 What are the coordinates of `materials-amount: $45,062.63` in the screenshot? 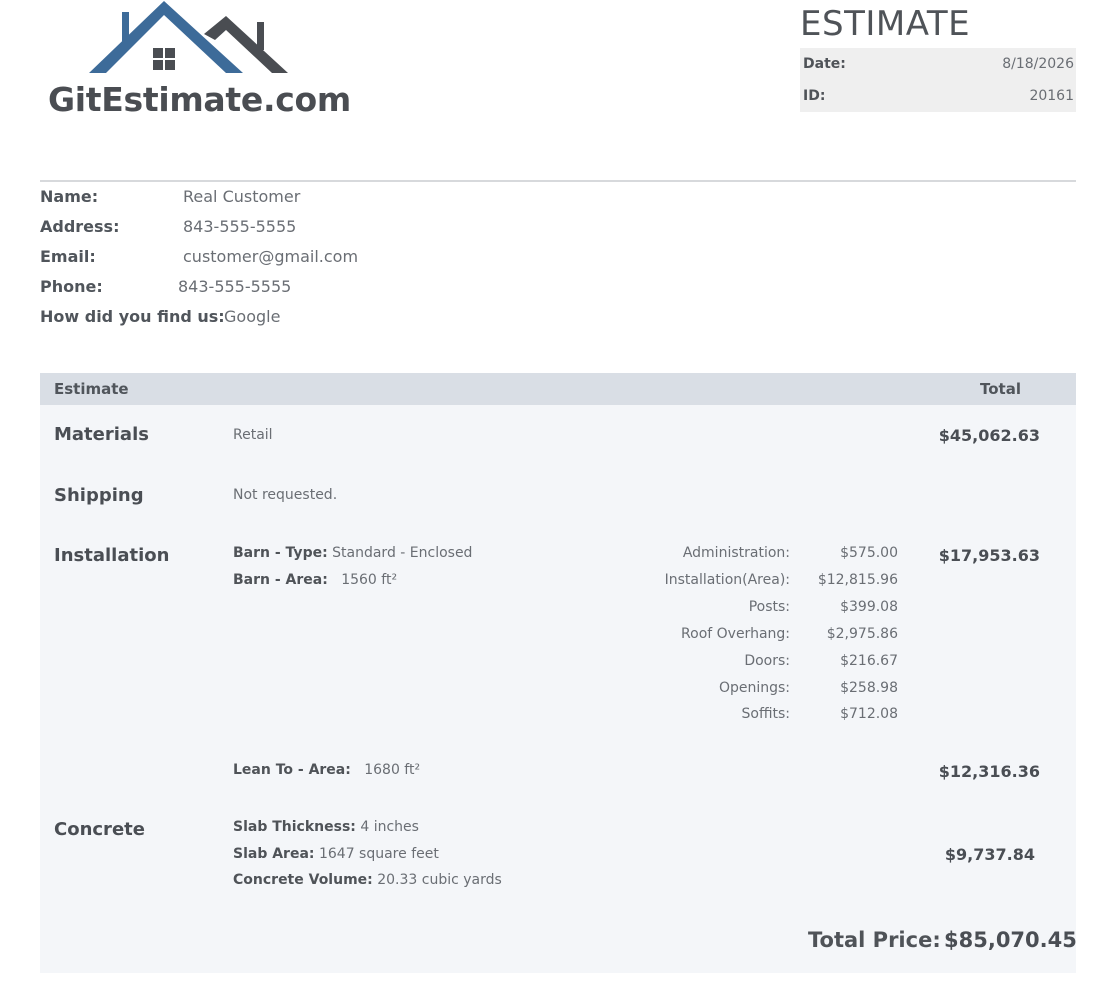 It's located at (989, 435).